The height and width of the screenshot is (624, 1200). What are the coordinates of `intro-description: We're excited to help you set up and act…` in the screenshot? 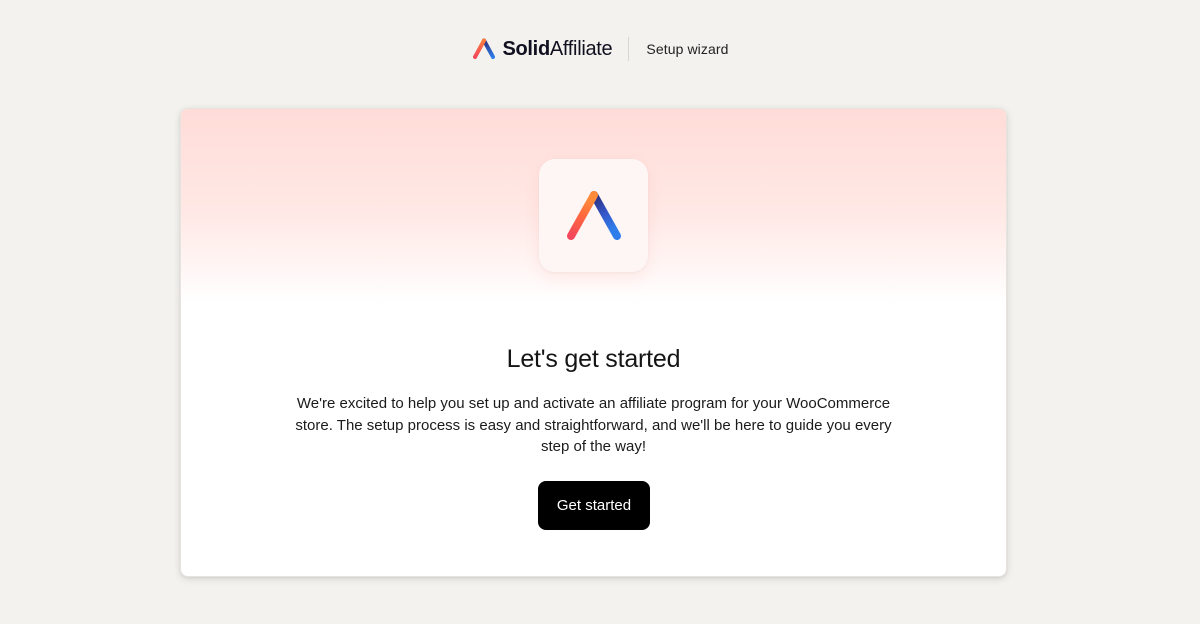 It's located at (593, 425).